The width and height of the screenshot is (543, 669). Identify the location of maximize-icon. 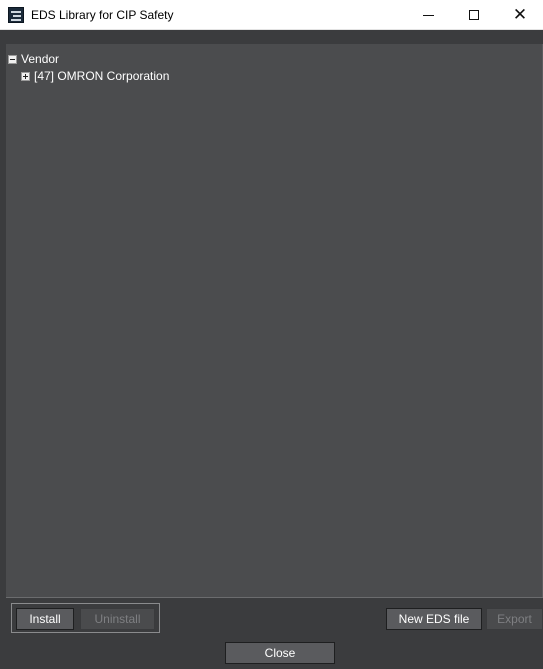
(474, 15).